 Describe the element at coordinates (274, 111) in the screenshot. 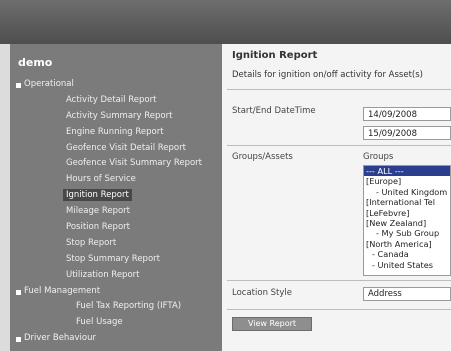

I see `start-end-label: Start/End DateTime` at that location.